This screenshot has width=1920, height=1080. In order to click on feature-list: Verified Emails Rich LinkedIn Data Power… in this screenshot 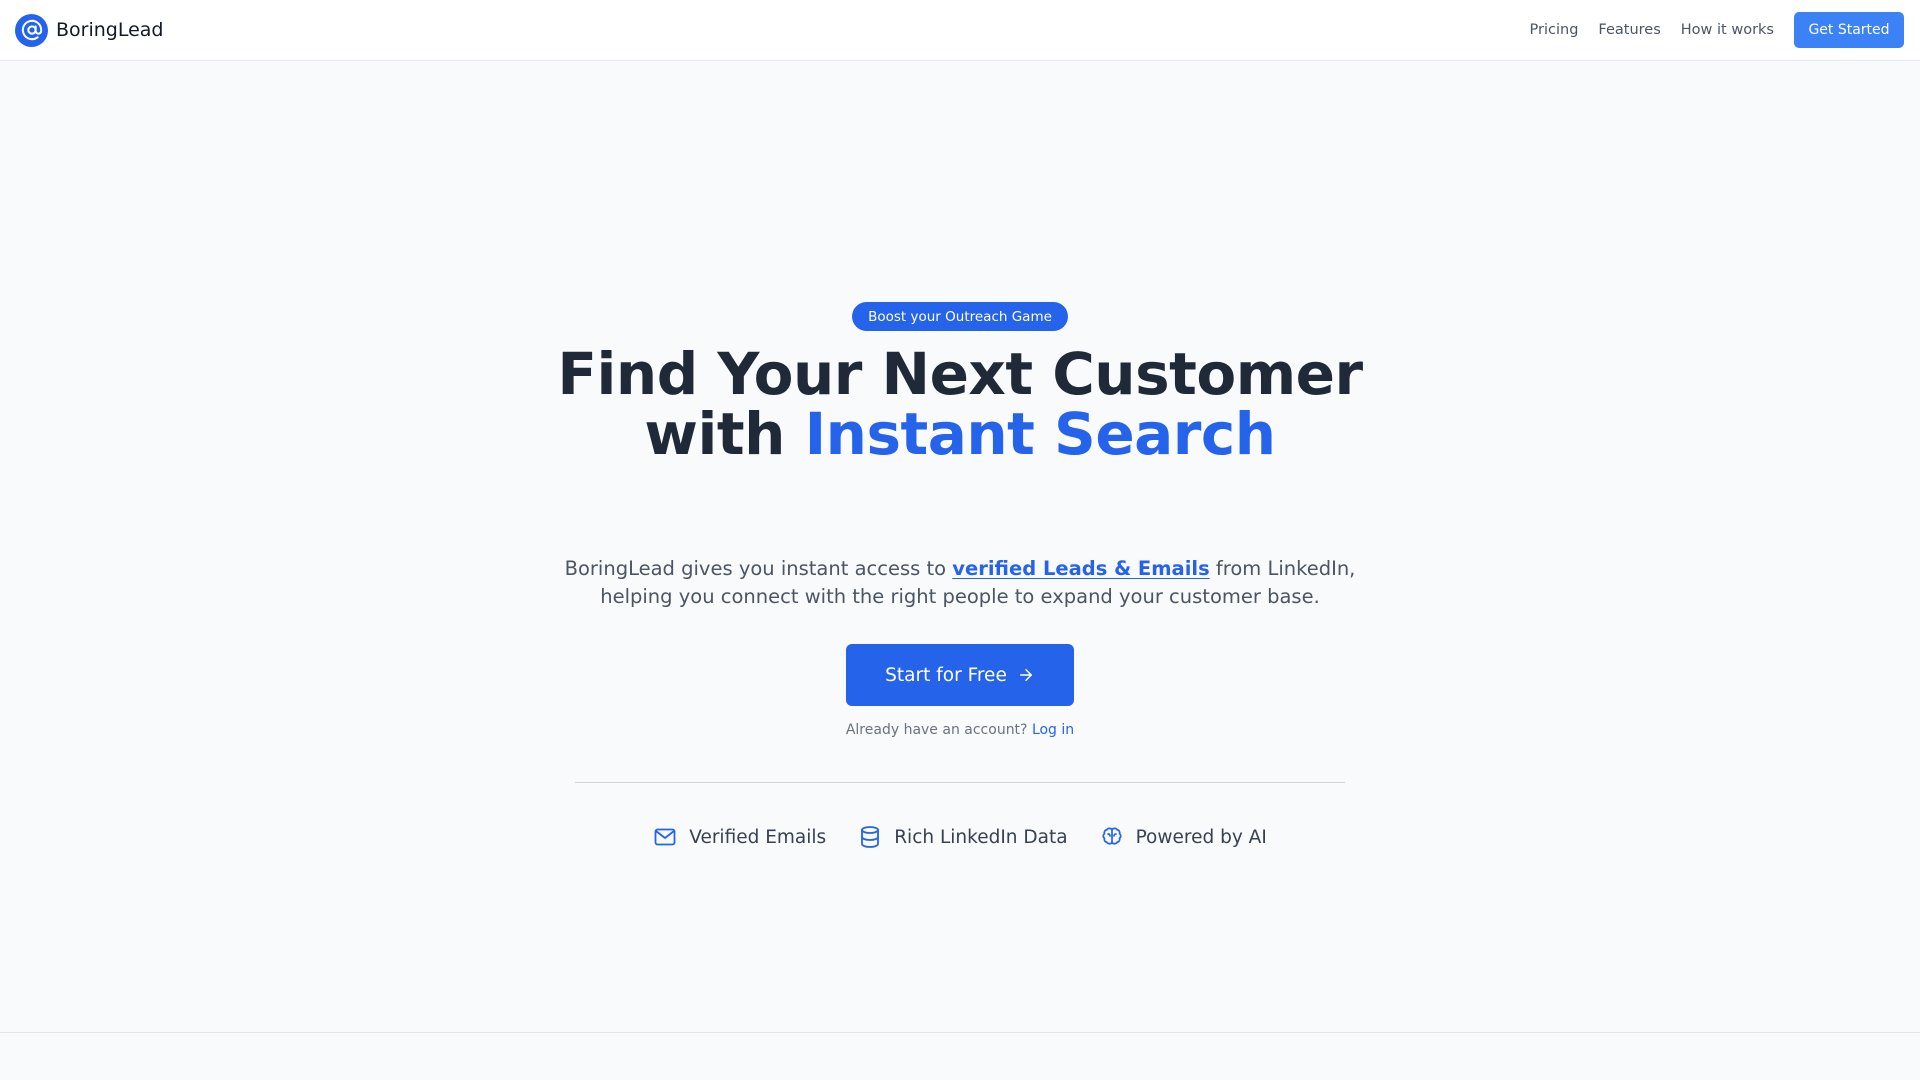, I will do `click(960, 837)`.